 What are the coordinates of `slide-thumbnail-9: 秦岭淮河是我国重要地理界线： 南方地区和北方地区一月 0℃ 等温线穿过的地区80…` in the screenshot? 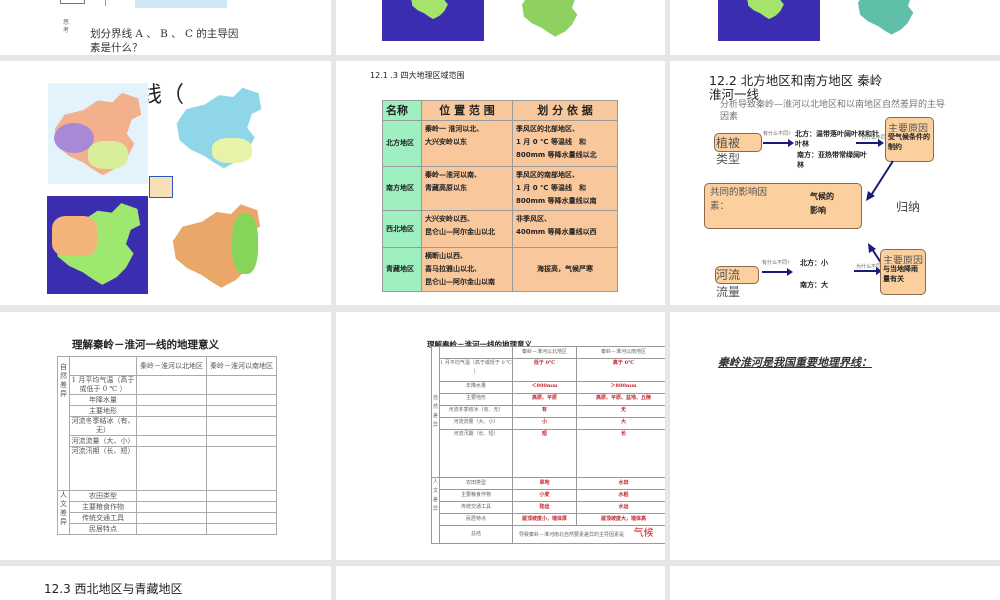 It's located at (835, 436).